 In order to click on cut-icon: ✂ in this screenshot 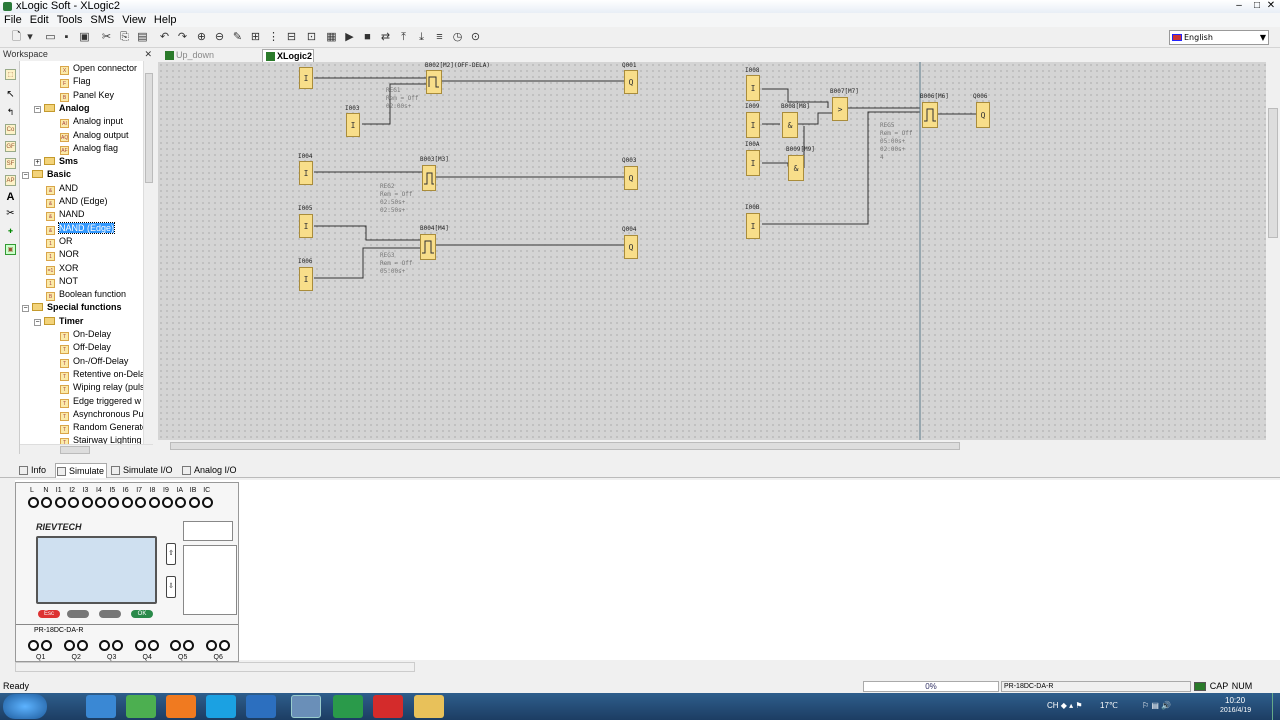, I will do `click(106, 37)`.